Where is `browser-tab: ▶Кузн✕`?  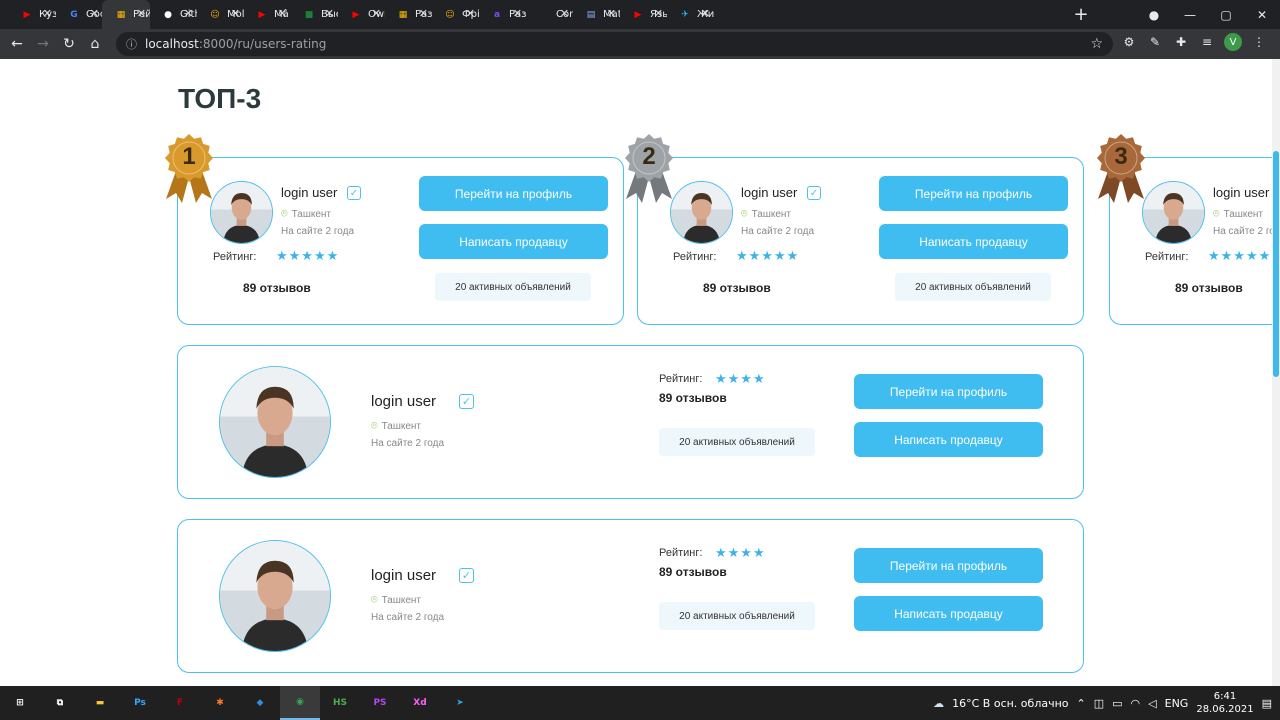 browser-tab: ▶Кузн✕ is located at coordinates (32, 14).